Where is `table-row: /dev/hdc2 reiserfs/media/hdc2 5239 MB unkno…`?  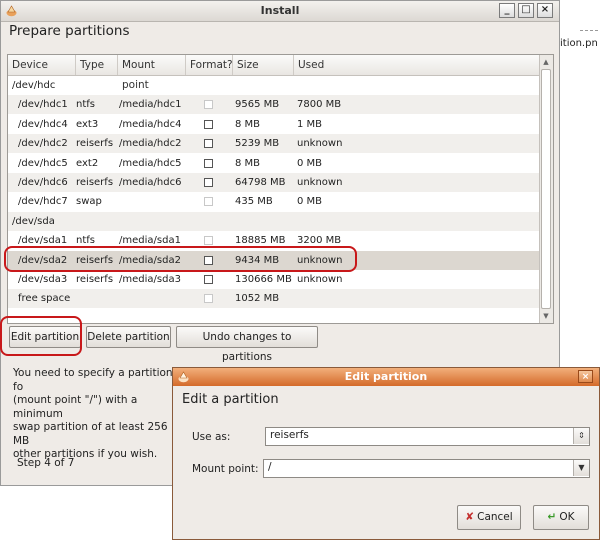
table-row: /dev/hdc2 reiserfs/media/hdc2 5239 MB unkno… is located at coordinates (274, 144).